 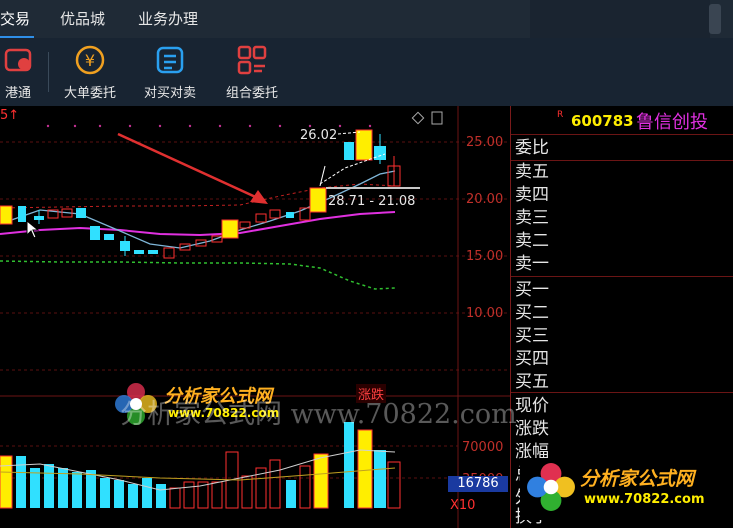 What do you see at coordinates (198, 275) in the screenshot?
I see `ma-green-line` at bounding box center [198, 275].